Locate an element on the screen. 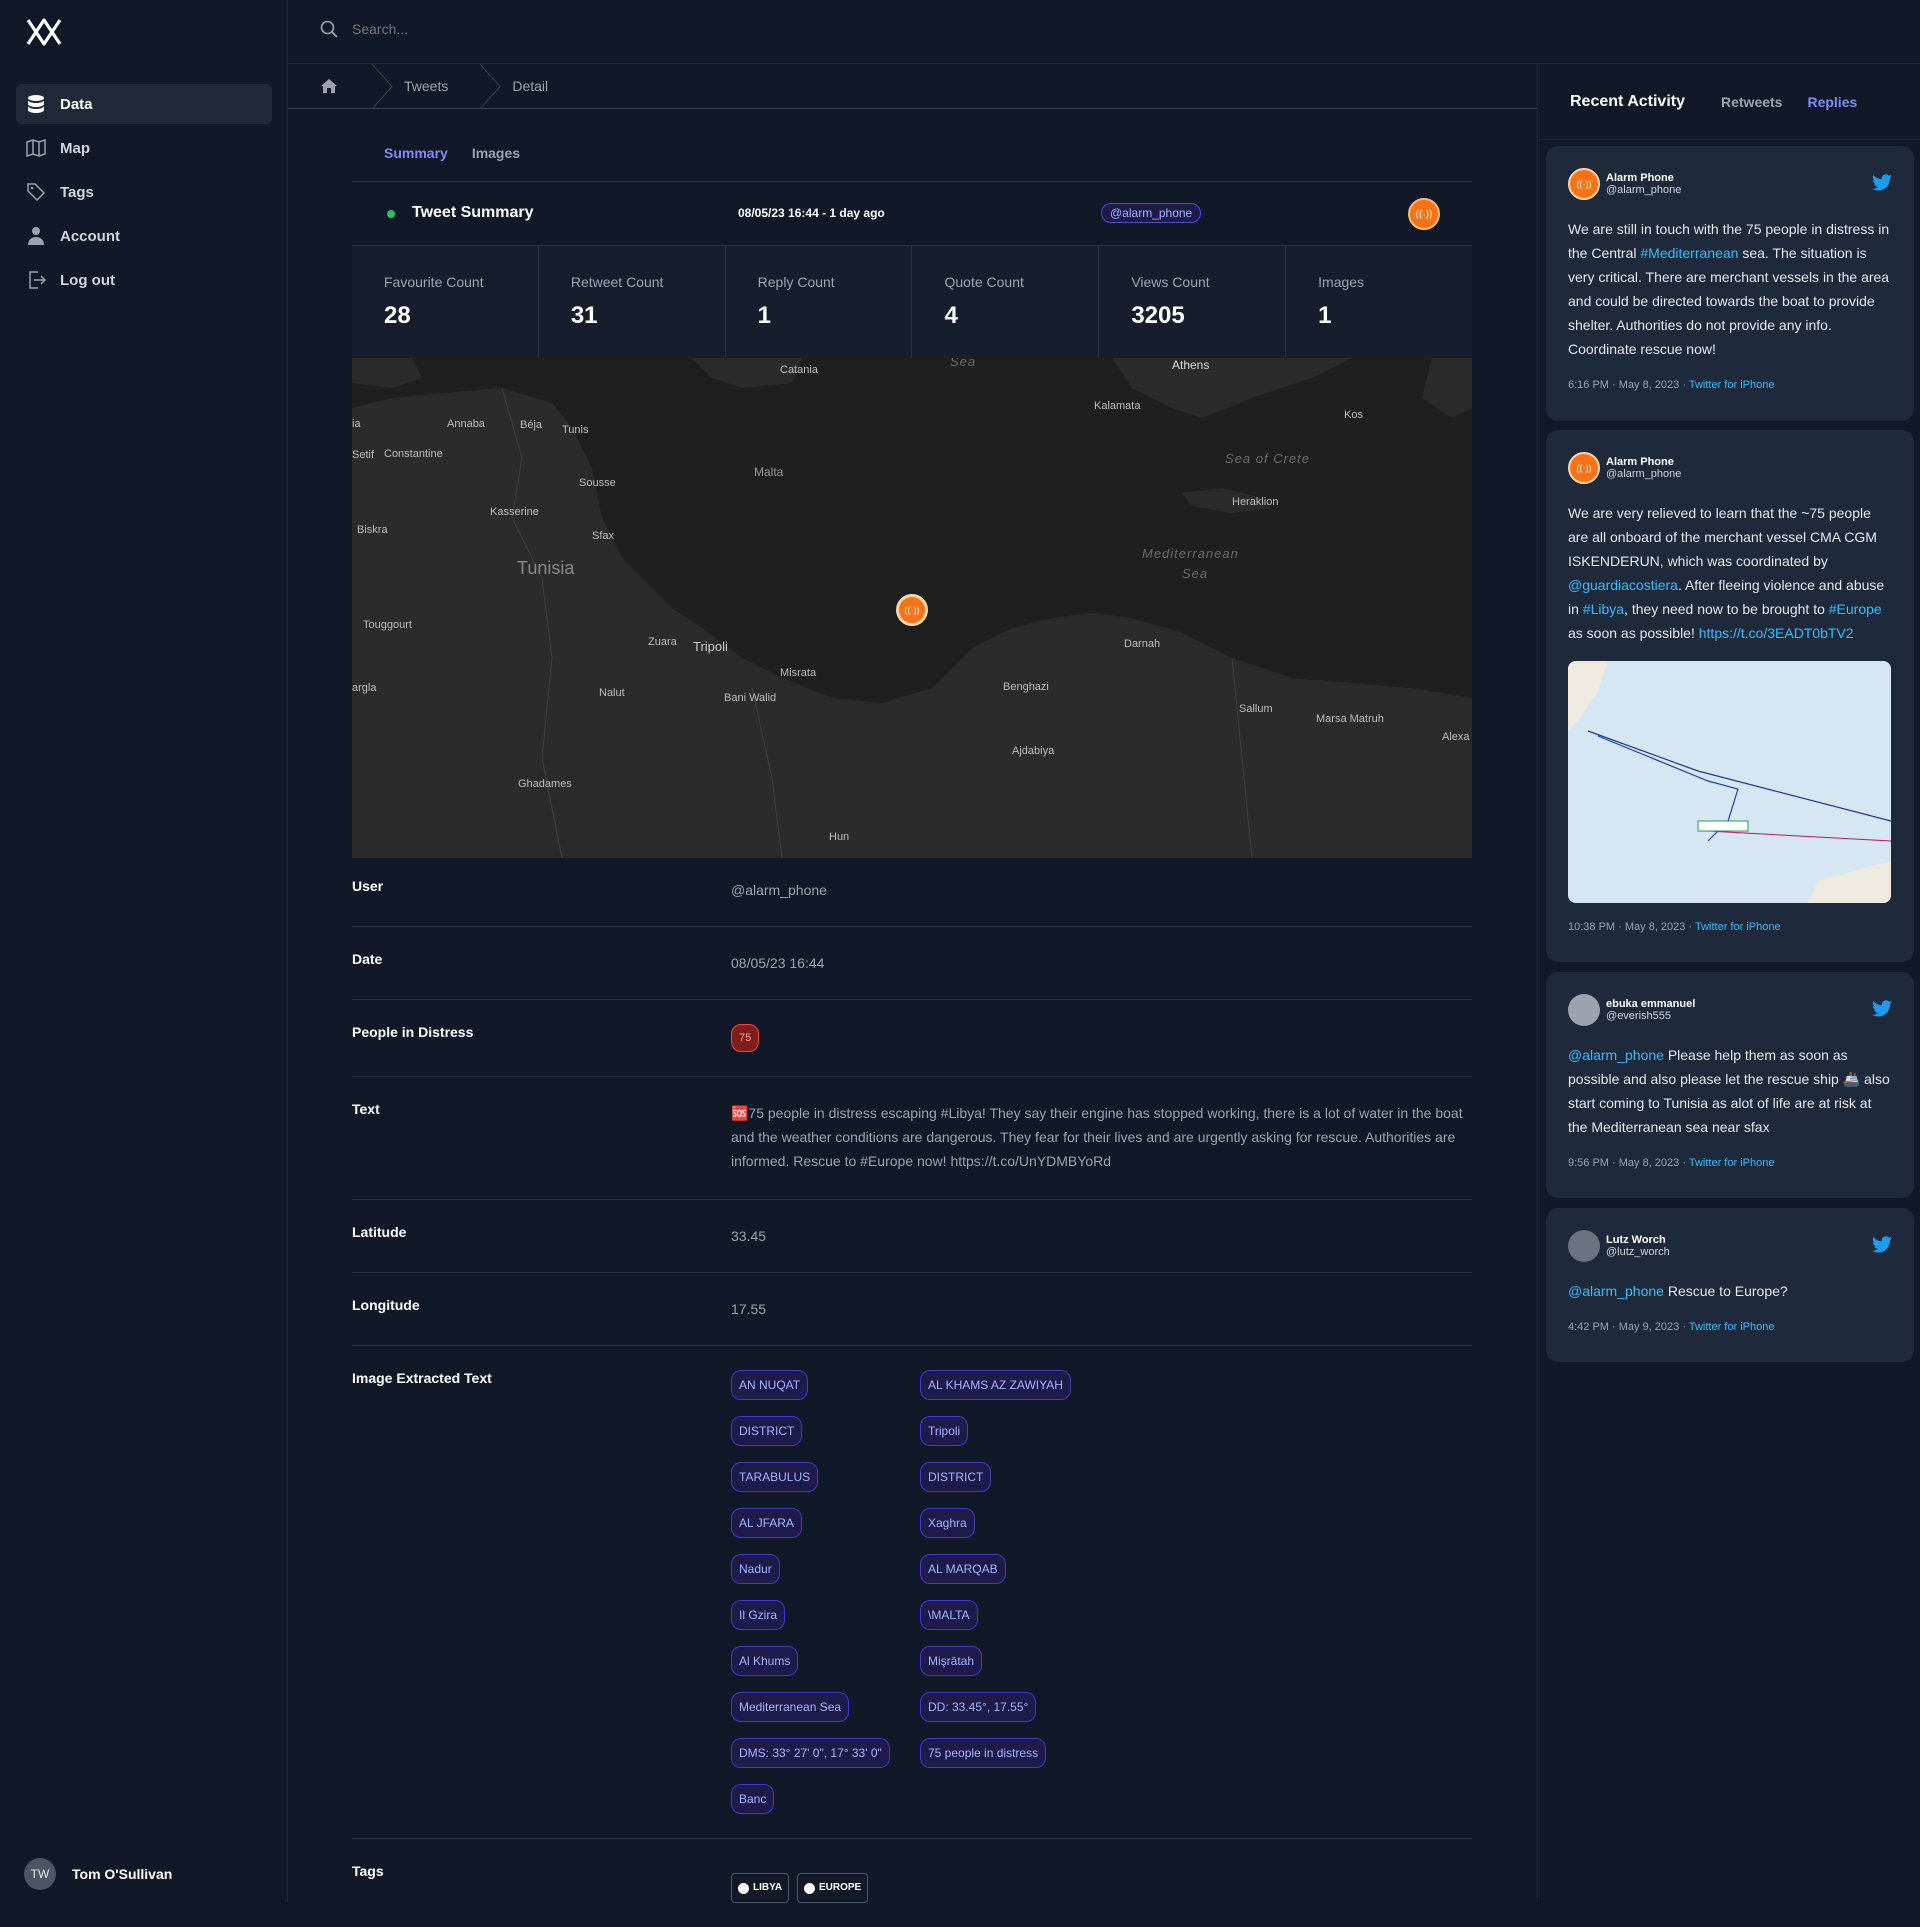  map-label: Setif is located at coordinates (363, 455).